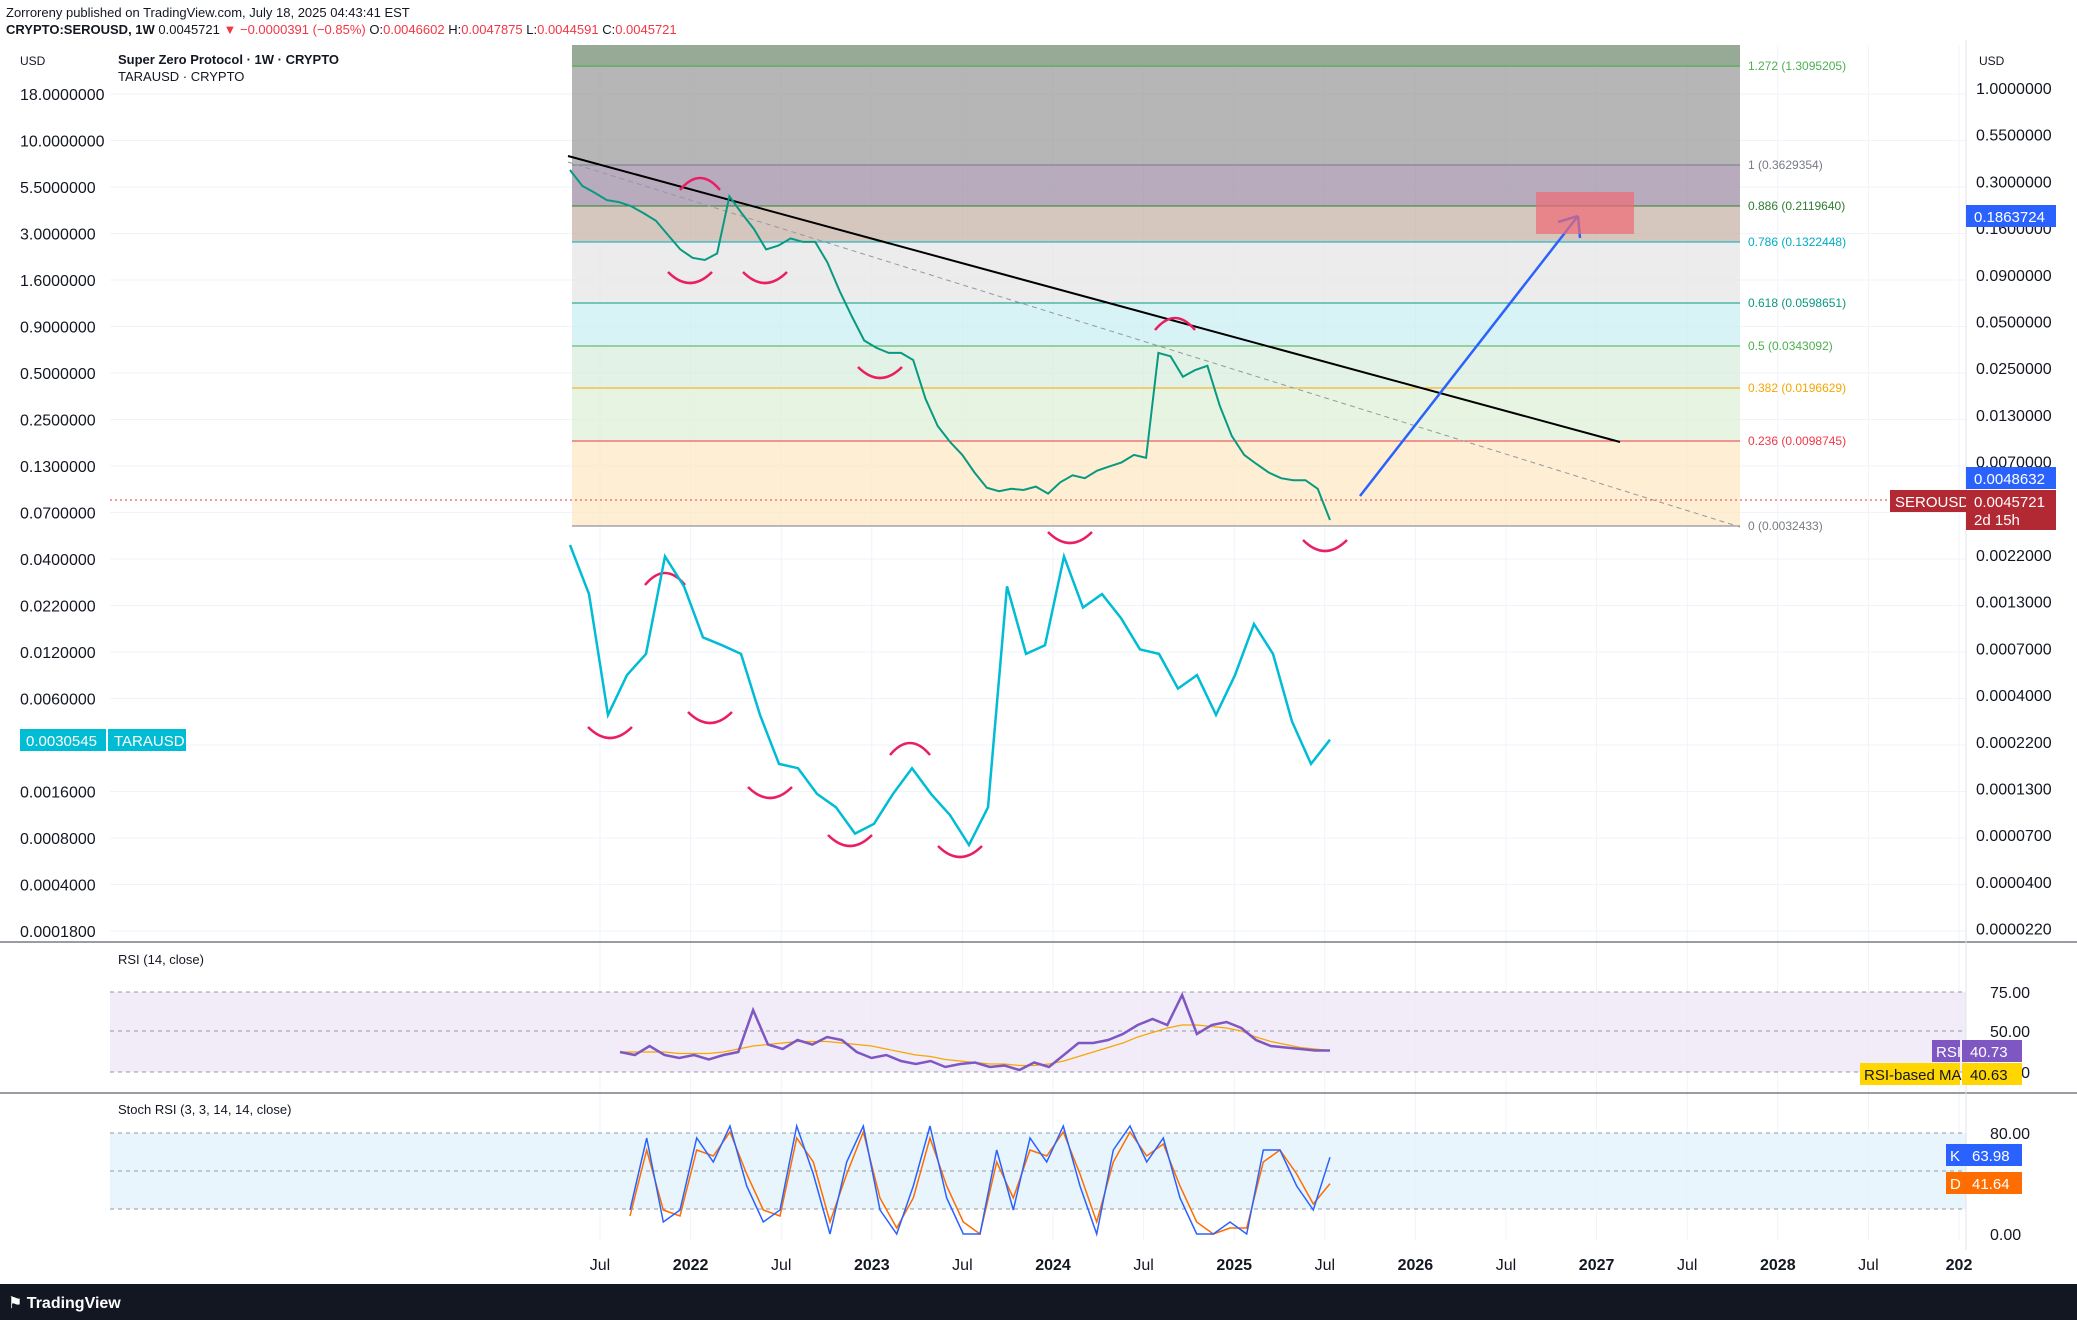 Image resolution: width=2077 pixels, height=1320 pixels. What do you see at coordinates (1955, 1184) in the screenshot?
I see `d-label: D` at bounding box center [1955, 1184].